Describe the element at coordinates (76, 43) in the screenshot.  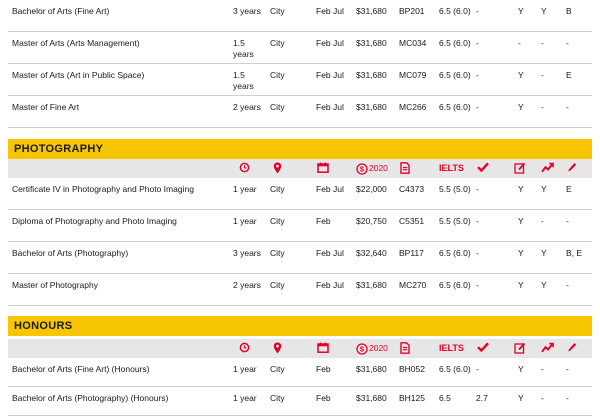
I see `course-name: Master of Arts (Arts Management)` at that location.